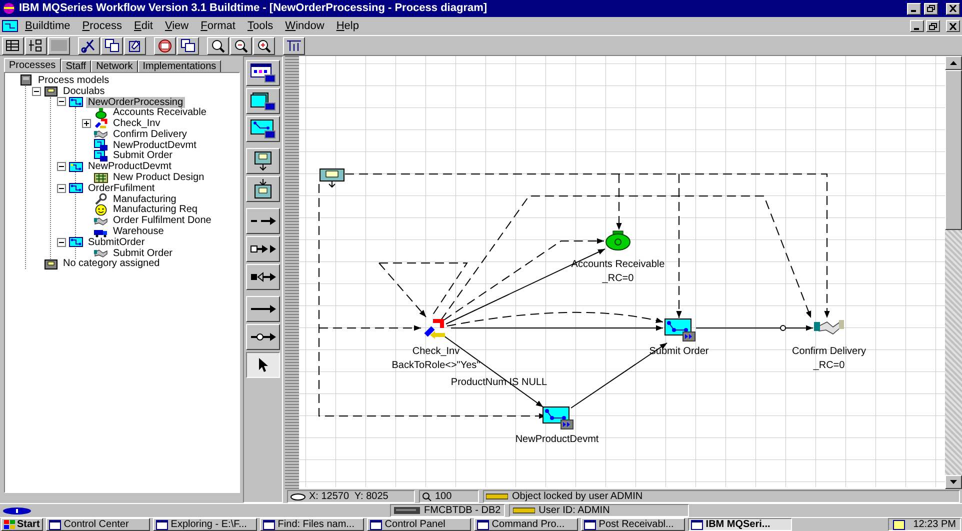 This screenshot has width=962, height=531. I want to click on copy-button, so click(112, 45).